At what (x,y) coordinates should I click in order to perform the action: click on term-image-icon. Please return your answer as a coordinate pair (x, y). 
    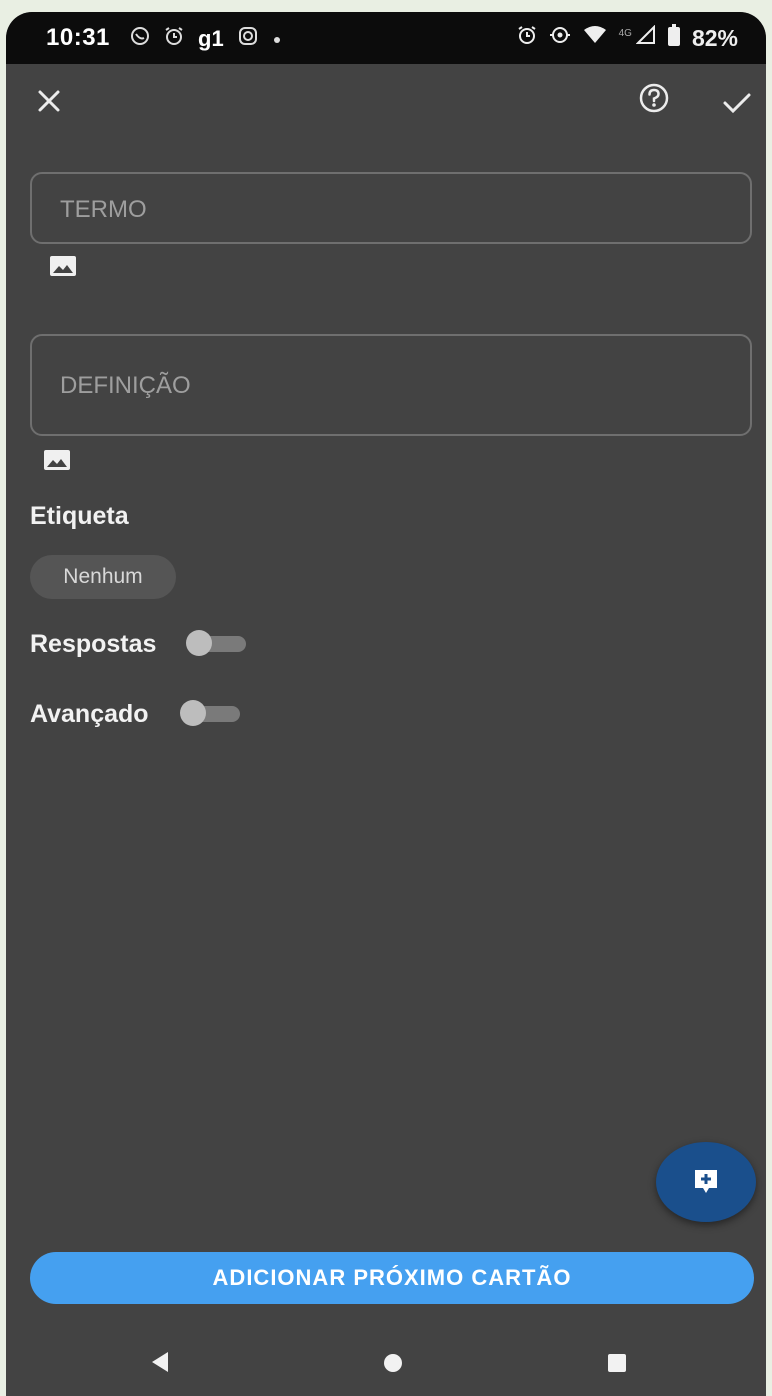
    Looking at the image, I should click on (63, 266).